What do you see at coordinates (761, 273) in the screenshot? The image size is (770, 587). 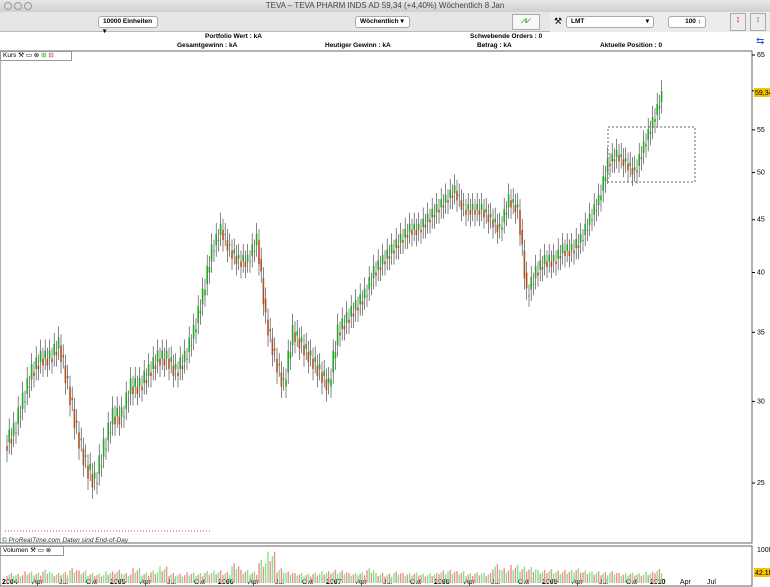 I see `y-tick-label: 40` at bounding box center [761, 273].